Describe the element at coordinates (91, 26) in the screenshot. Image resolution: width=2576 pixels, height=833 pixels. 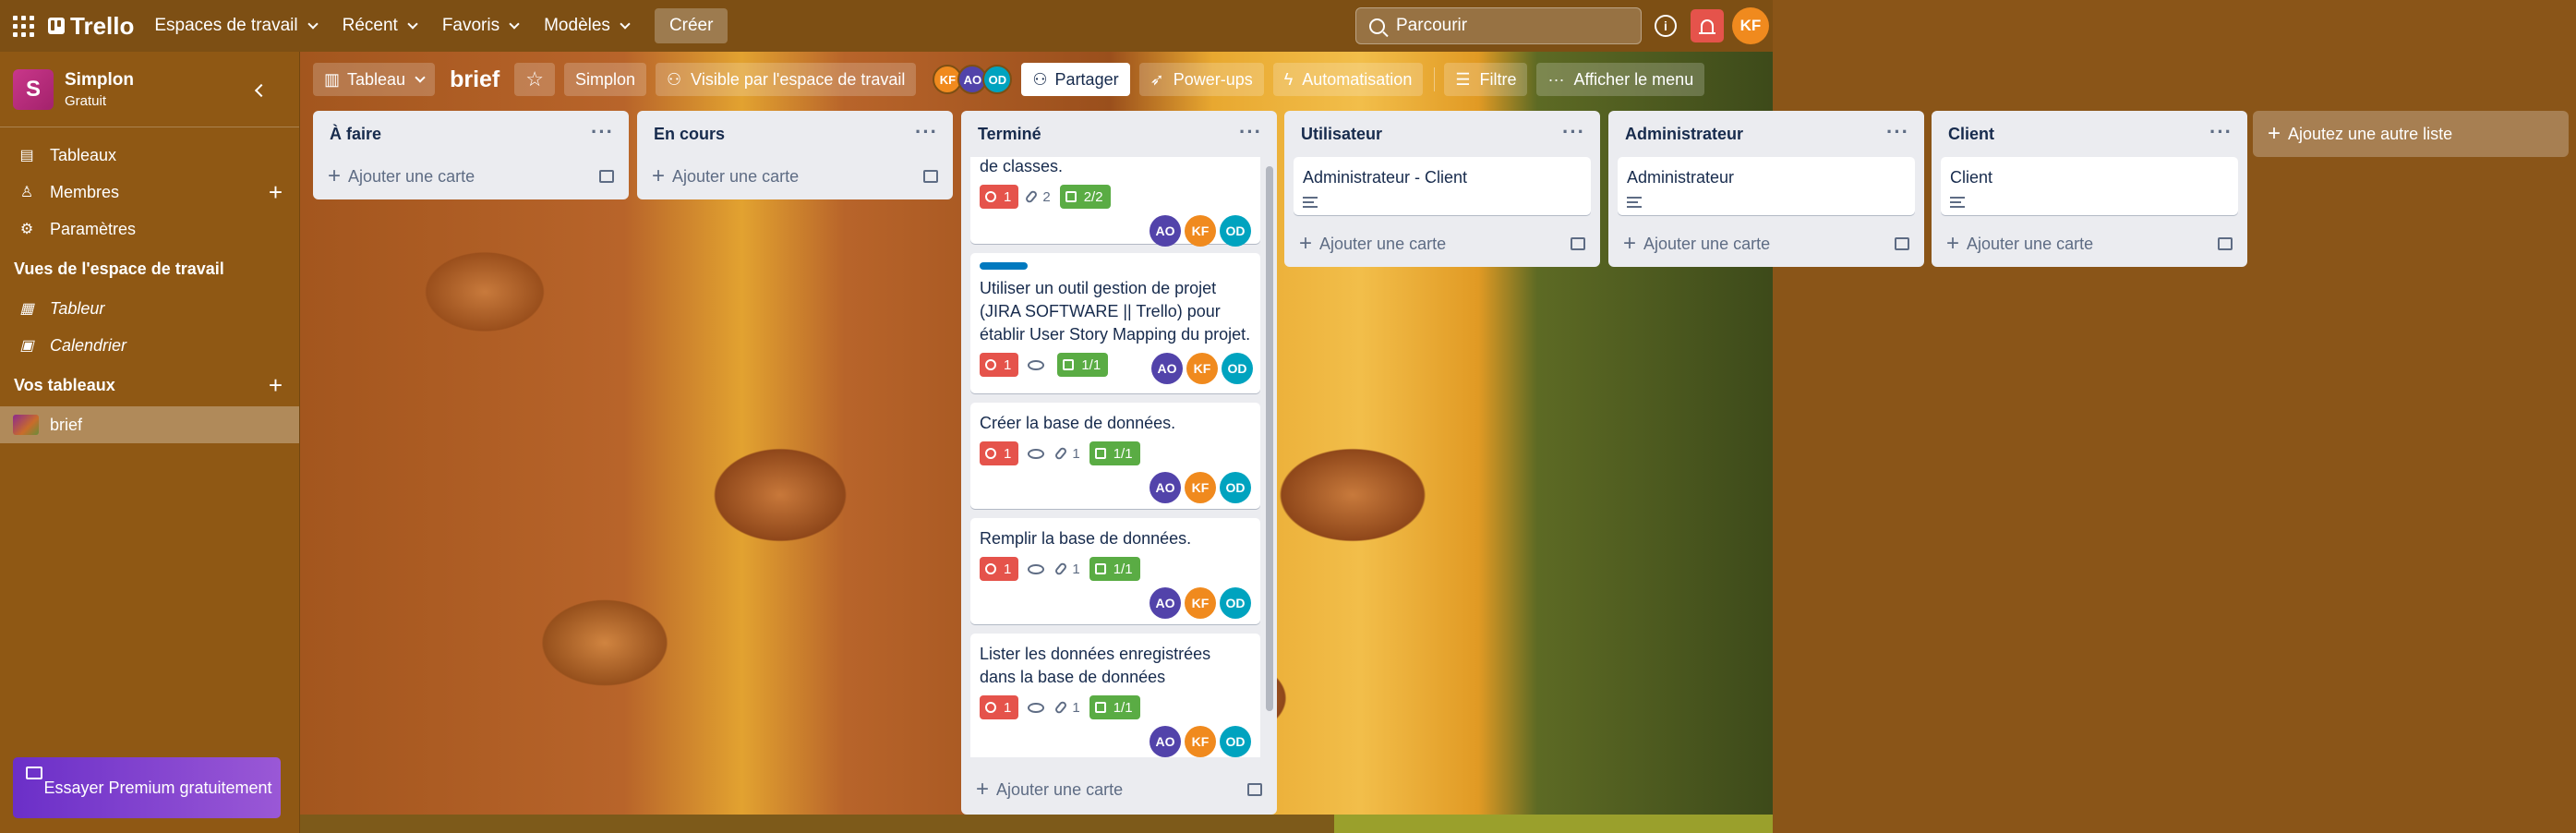
I see `trello-logo: Trello` at that location.